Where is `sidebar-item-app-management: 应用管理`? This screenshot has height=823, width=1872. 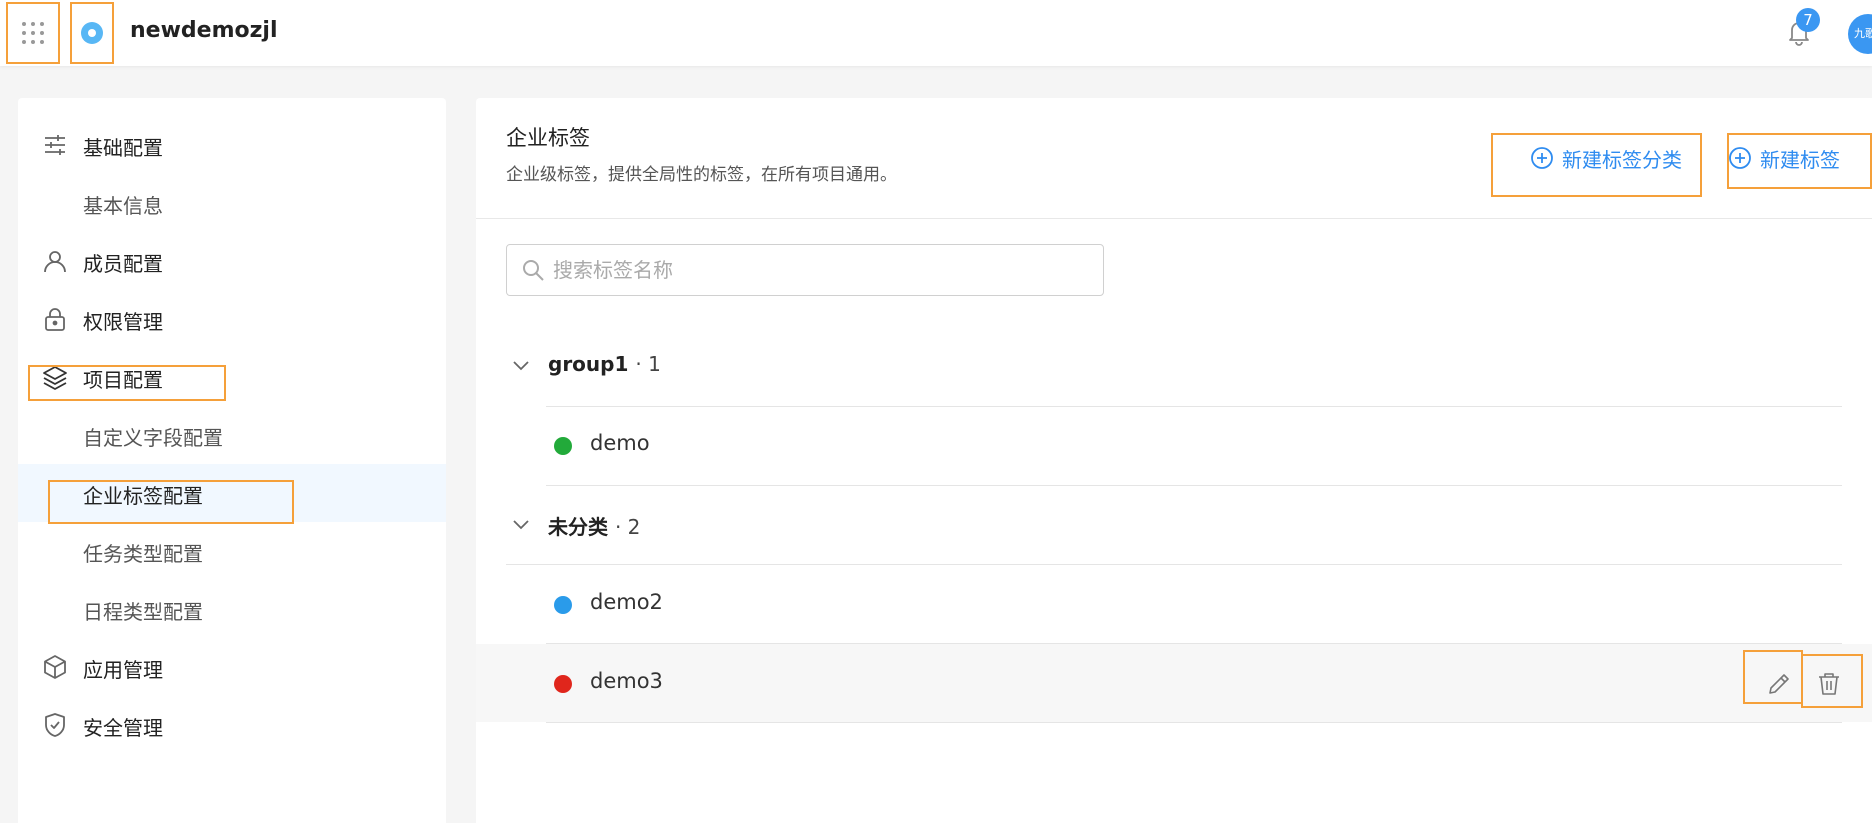 sidebar-item-app-management: 应用管理 is located at coordinates (232, 667).